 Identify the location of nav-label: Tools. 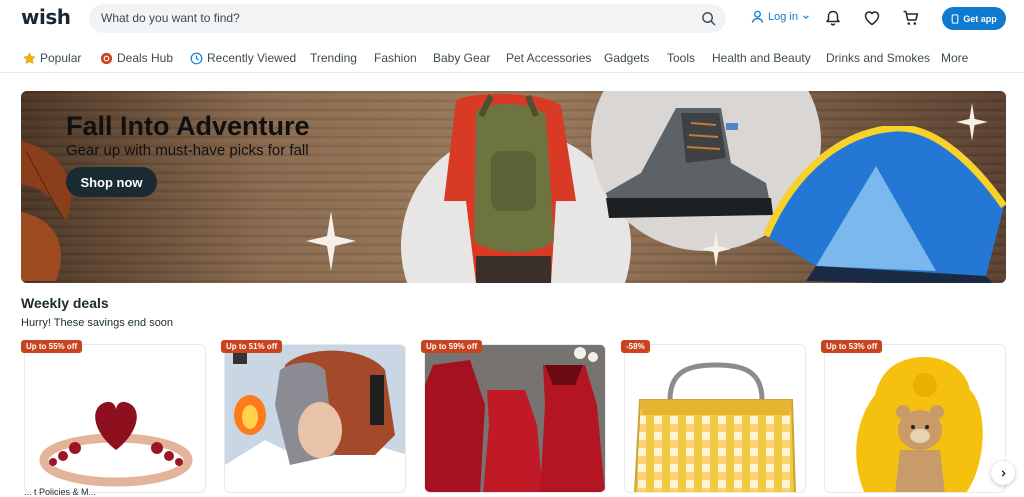
(681, 58).